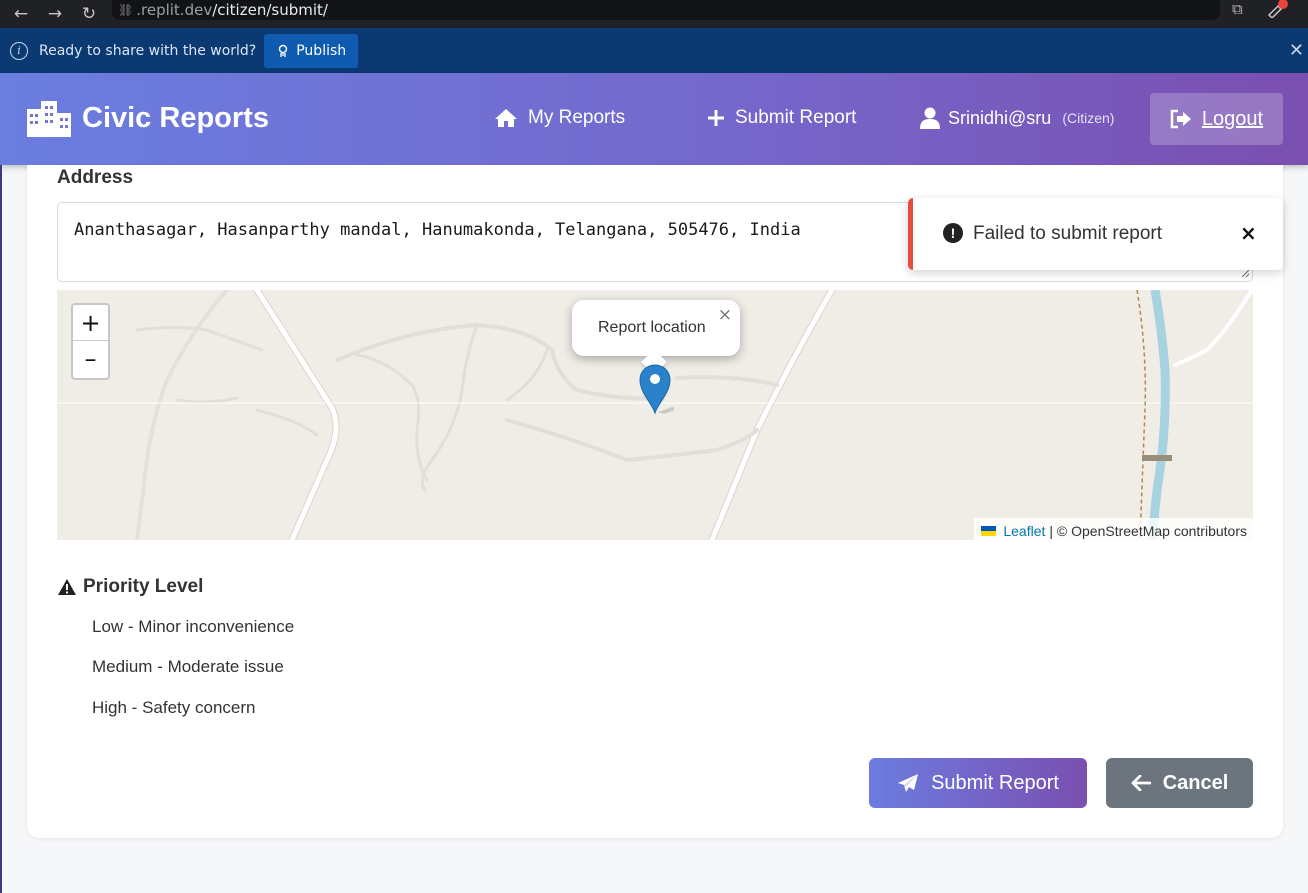 The height and width of the screenshot is (893, 1308). What do you see at coordinates (175, 117) in the screenshot?
I see `brand-title: Civic Reports` at bounding box center [175, 117].